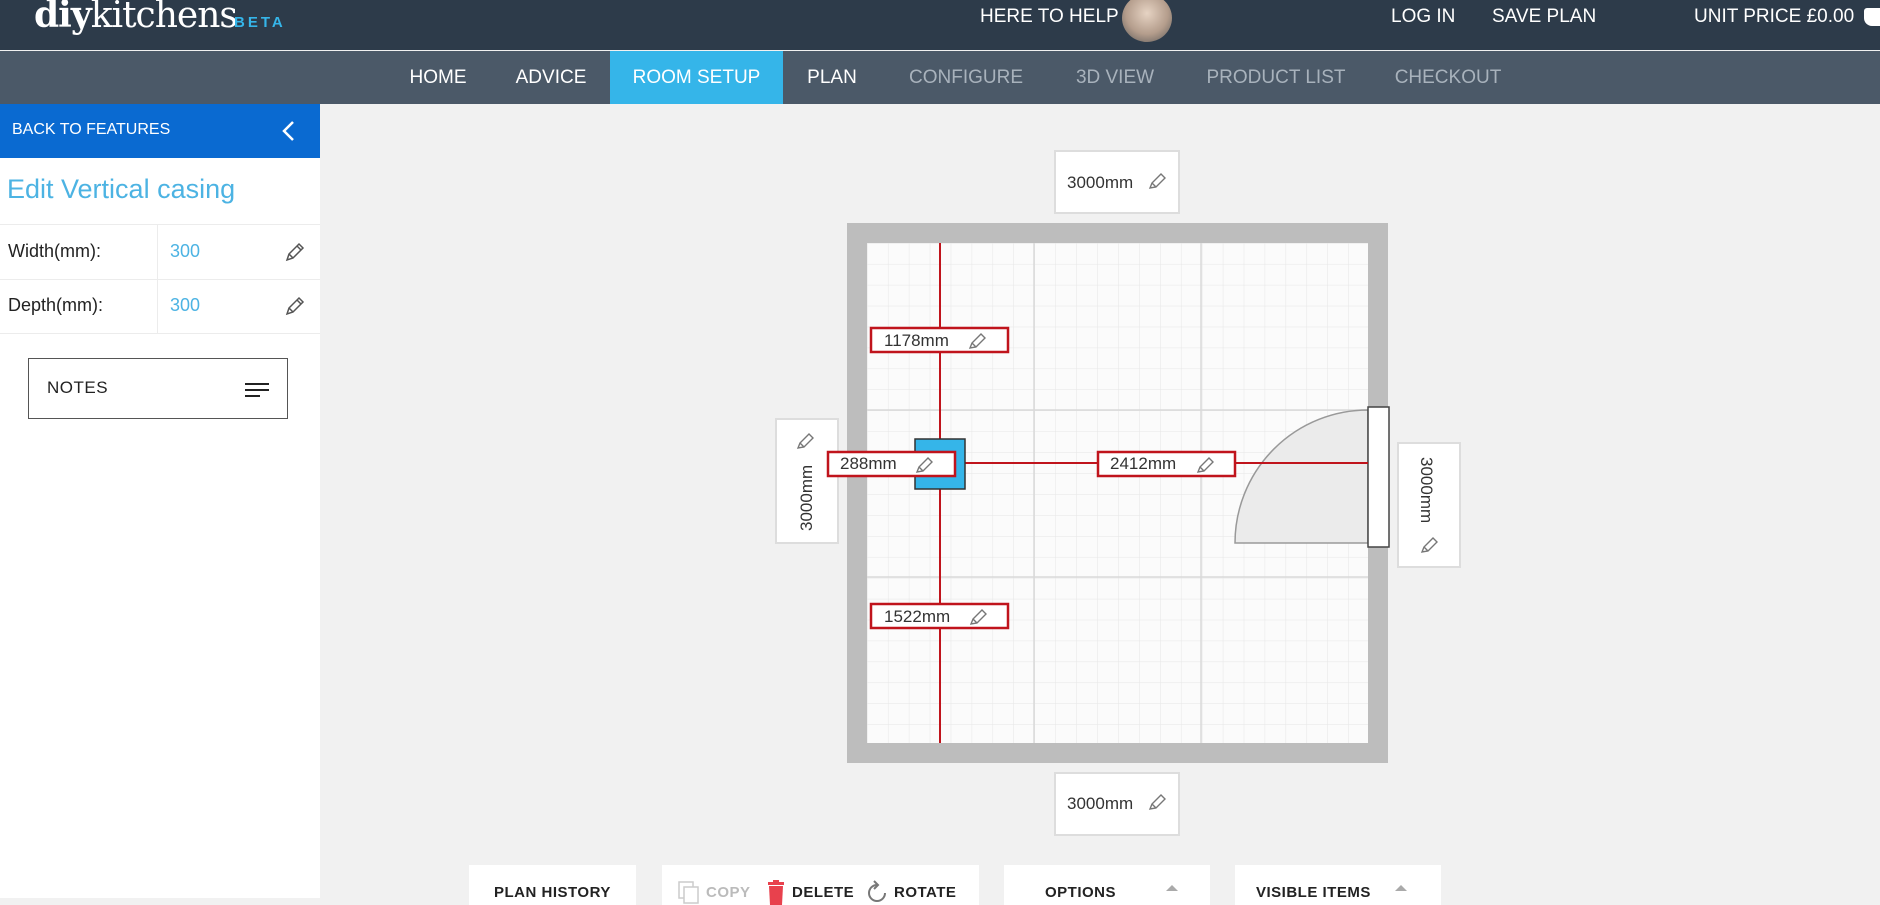 The width and height of the screenshot is (1880, 905). I want to click on distance-left-label: 288mm, so click(891, 464).